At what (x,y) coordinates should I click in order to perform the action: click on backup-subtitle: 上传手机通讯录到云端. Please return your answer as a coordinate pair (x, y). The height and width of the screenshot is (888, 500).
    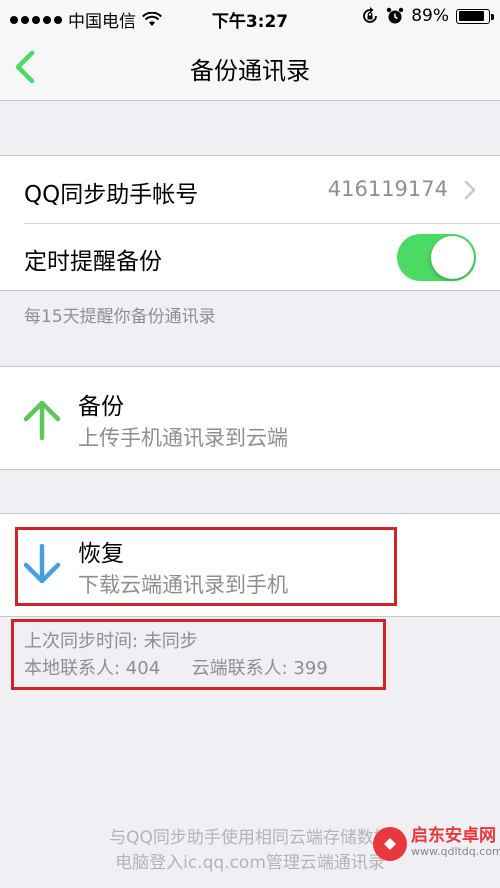
    Looking at the image, I should click on (183, 438).